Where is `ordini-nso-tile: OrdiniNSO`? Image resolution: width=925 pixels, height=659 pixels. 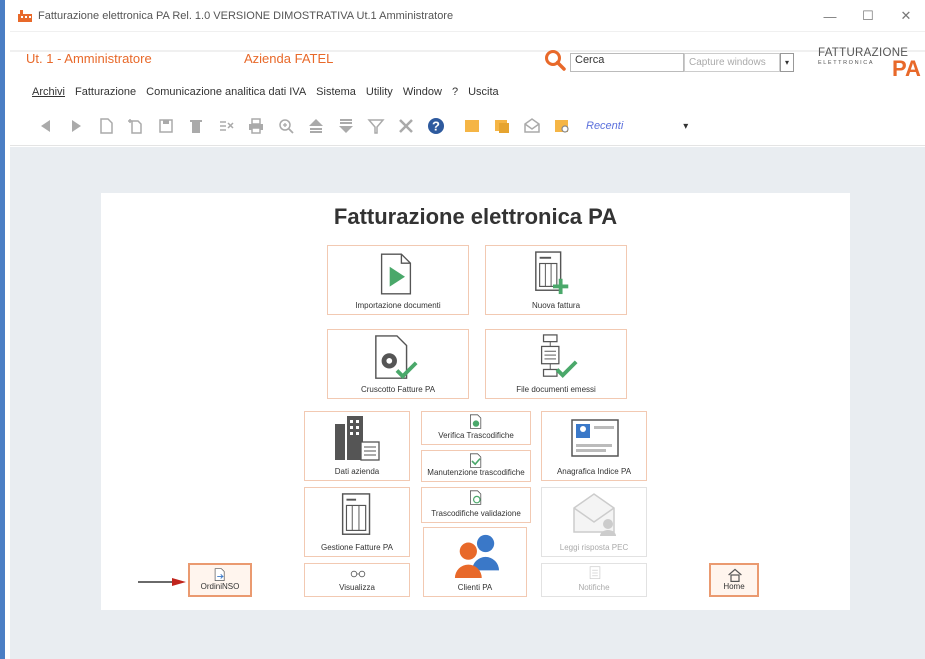
ordini-nso-tile: OrdiniNSO is located at coordinates (220, 580).